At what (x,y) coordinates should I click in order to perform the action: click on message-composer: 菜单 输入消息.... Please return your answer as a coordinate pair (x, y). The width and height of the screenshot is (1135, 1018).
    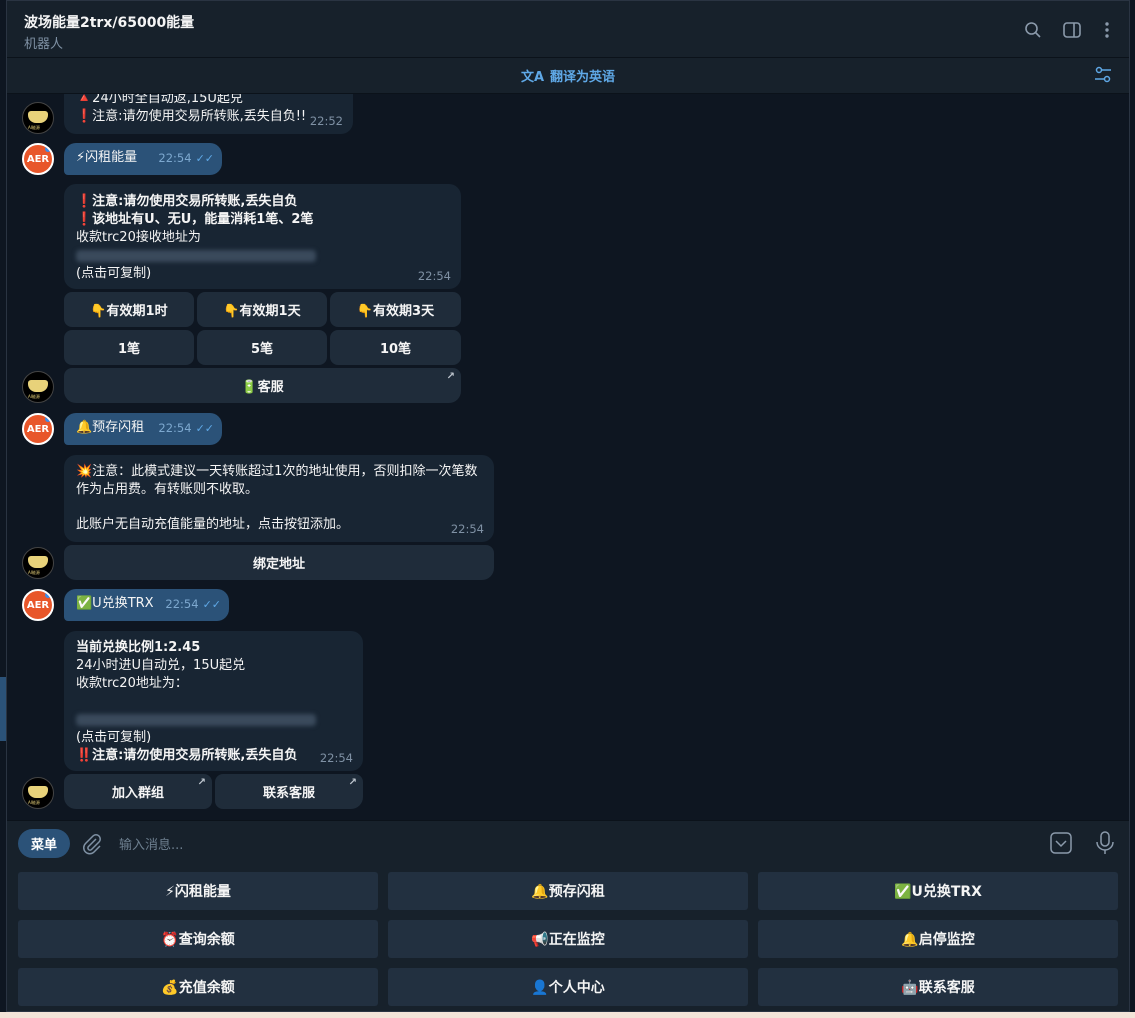
    Looking at the image, I should click on (568, 843).